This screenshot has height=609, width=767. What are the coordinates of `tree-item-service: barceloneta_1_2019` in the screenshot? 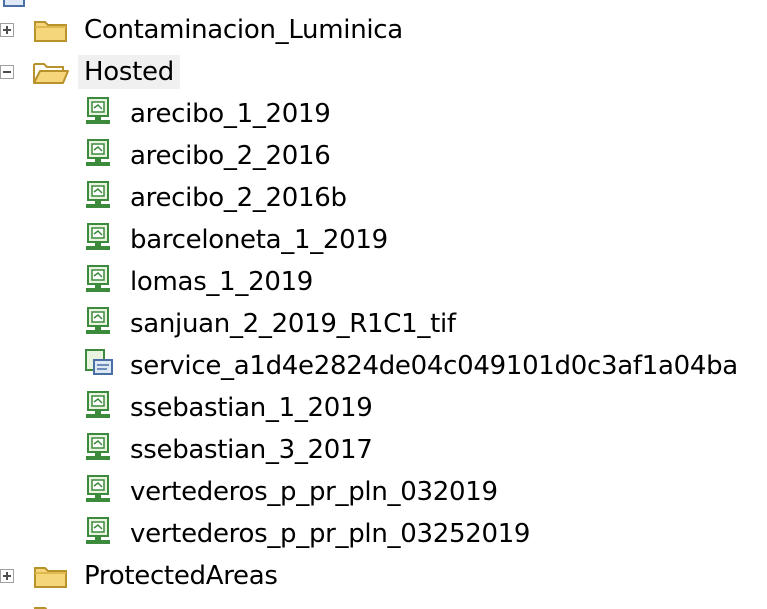 It's located at (383, 240).